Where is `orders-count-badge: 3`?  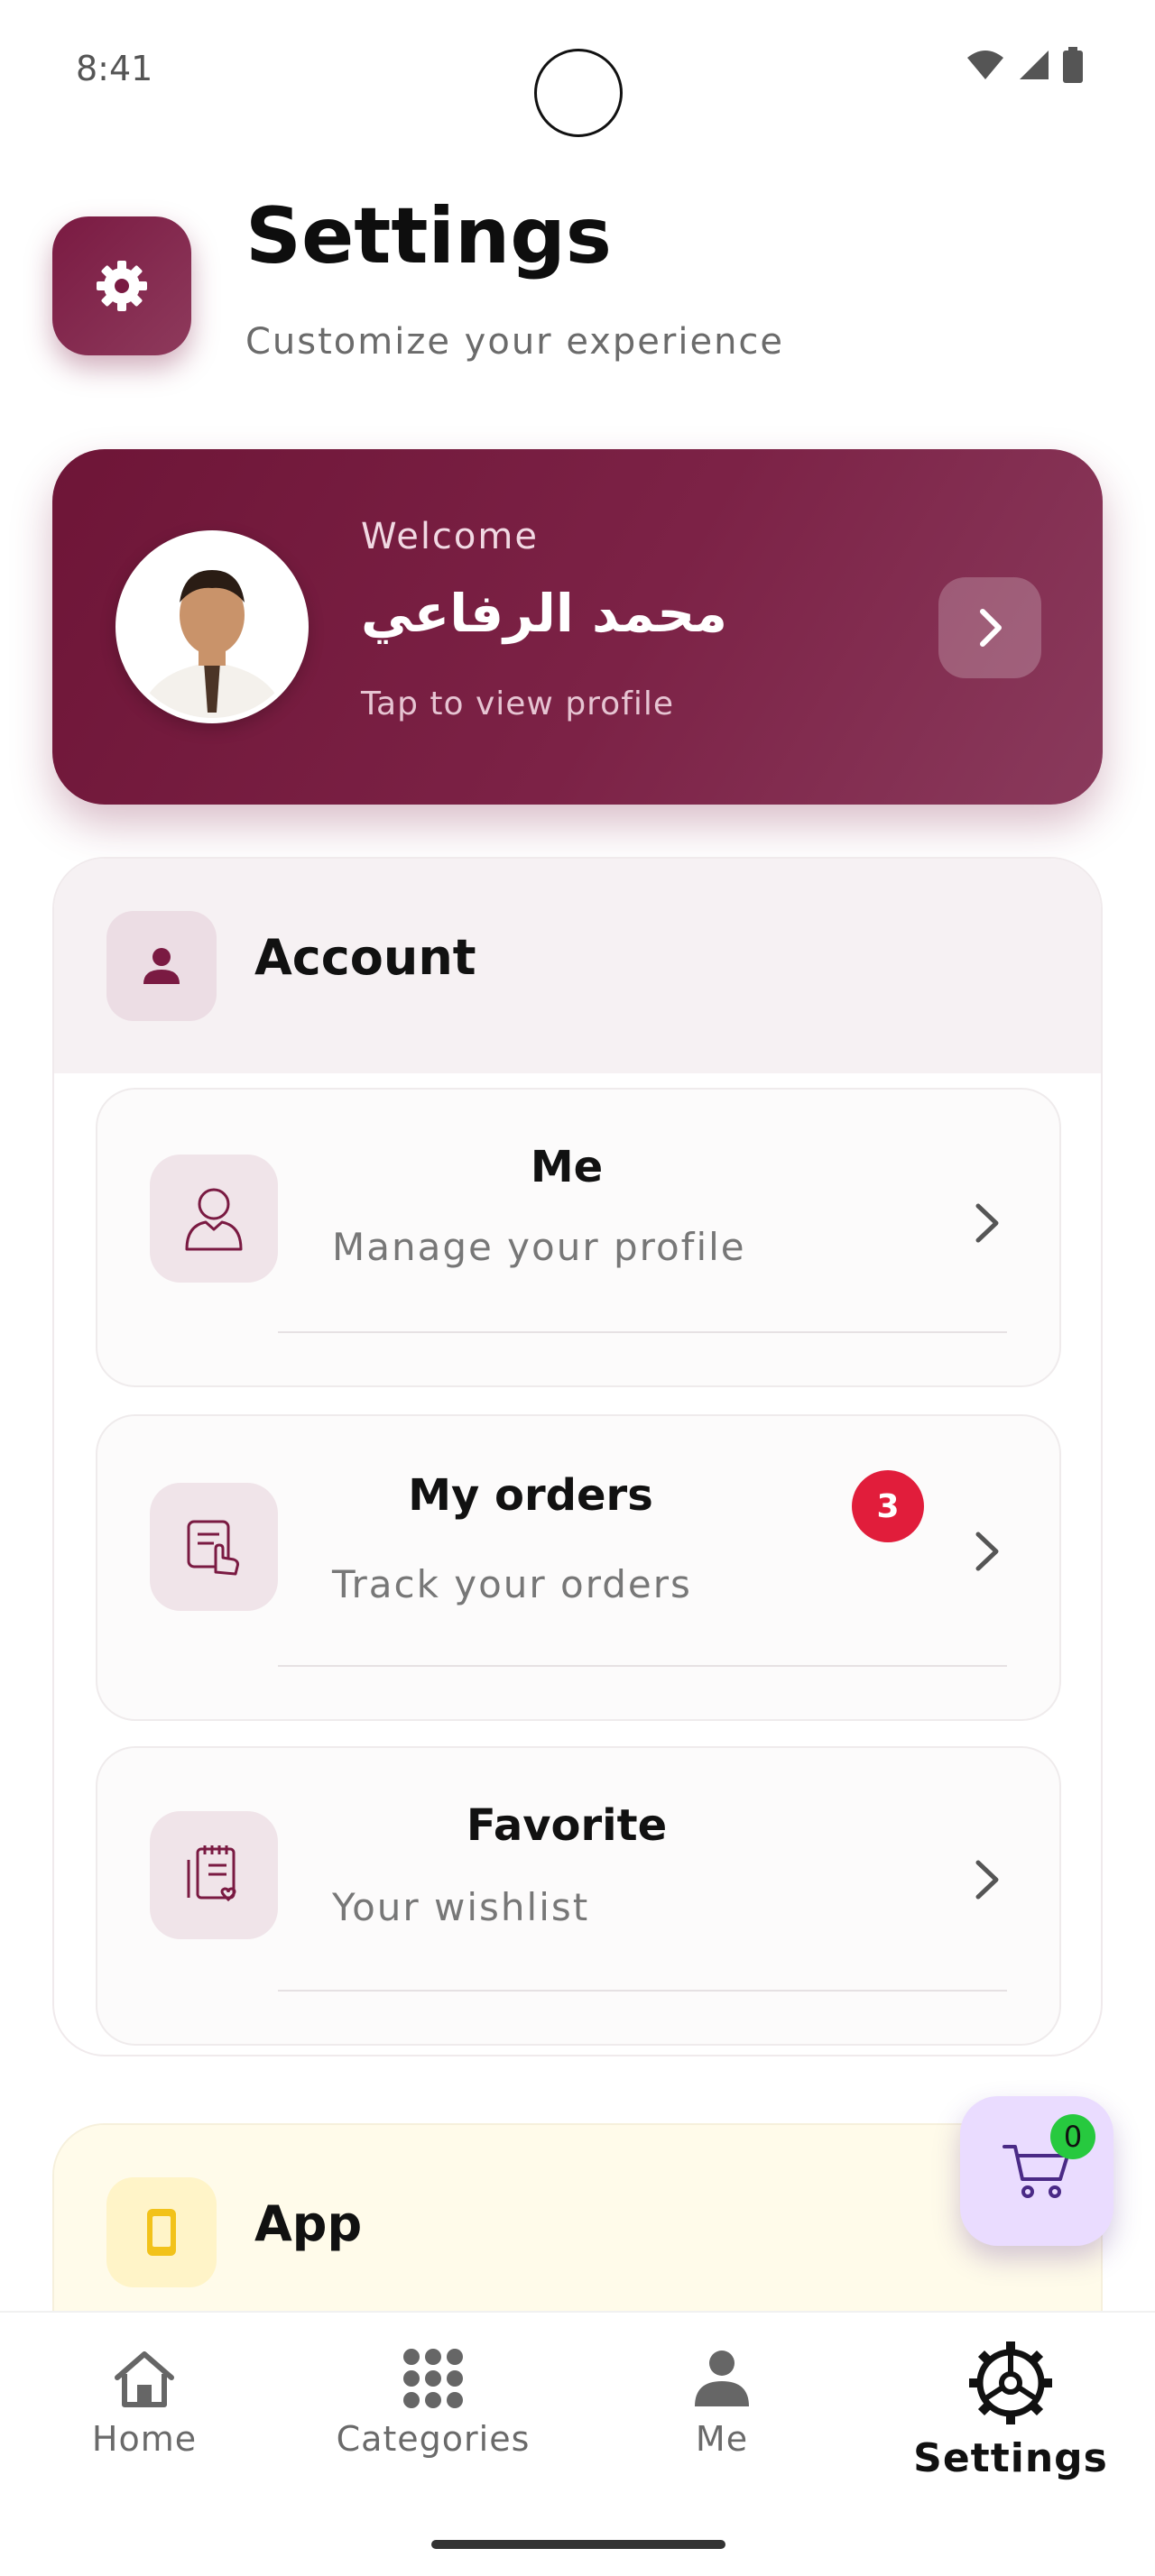
orders-count-badge: 3 is located at coordinates (888, 1506).